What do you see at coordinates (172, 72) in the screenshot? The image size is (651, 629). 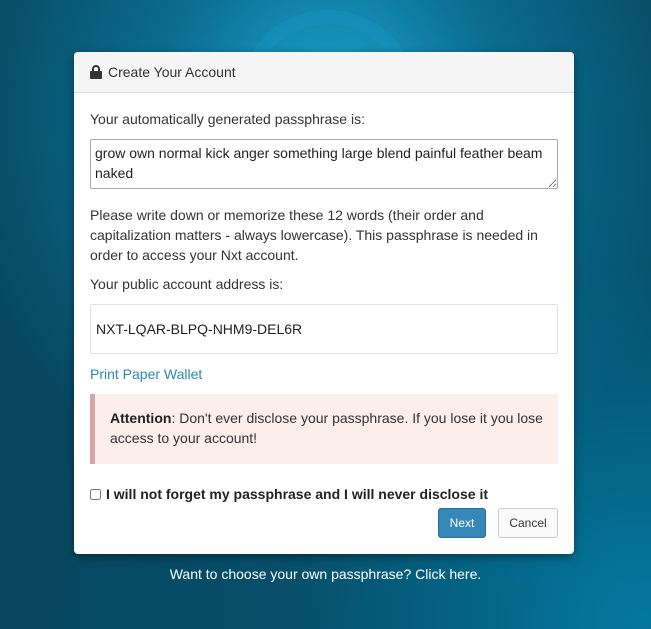 I see `modal-title: Create Your Account` at bounding box center [172, 72].